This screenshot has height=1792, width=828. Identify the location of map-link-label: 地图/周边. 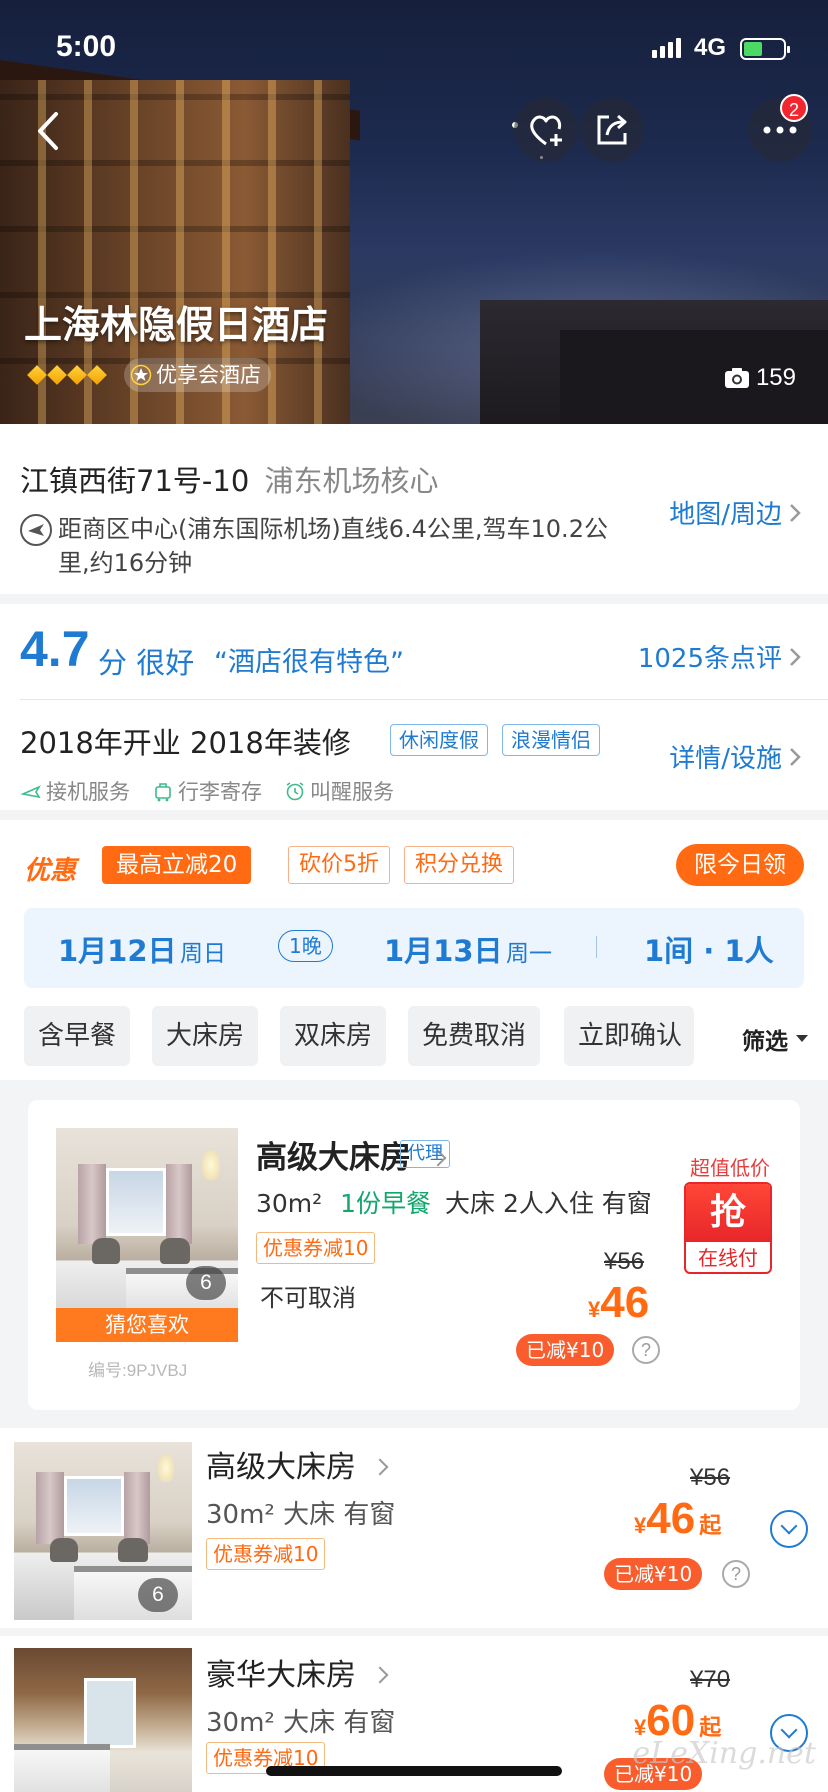
(725, 515).